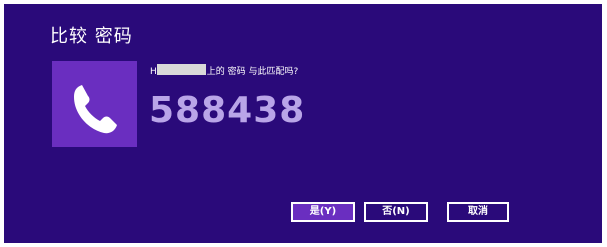  Describe the element at coordinates (91, 36) in the screenshot. I see `dialog-title: 比较 密码` at that location.